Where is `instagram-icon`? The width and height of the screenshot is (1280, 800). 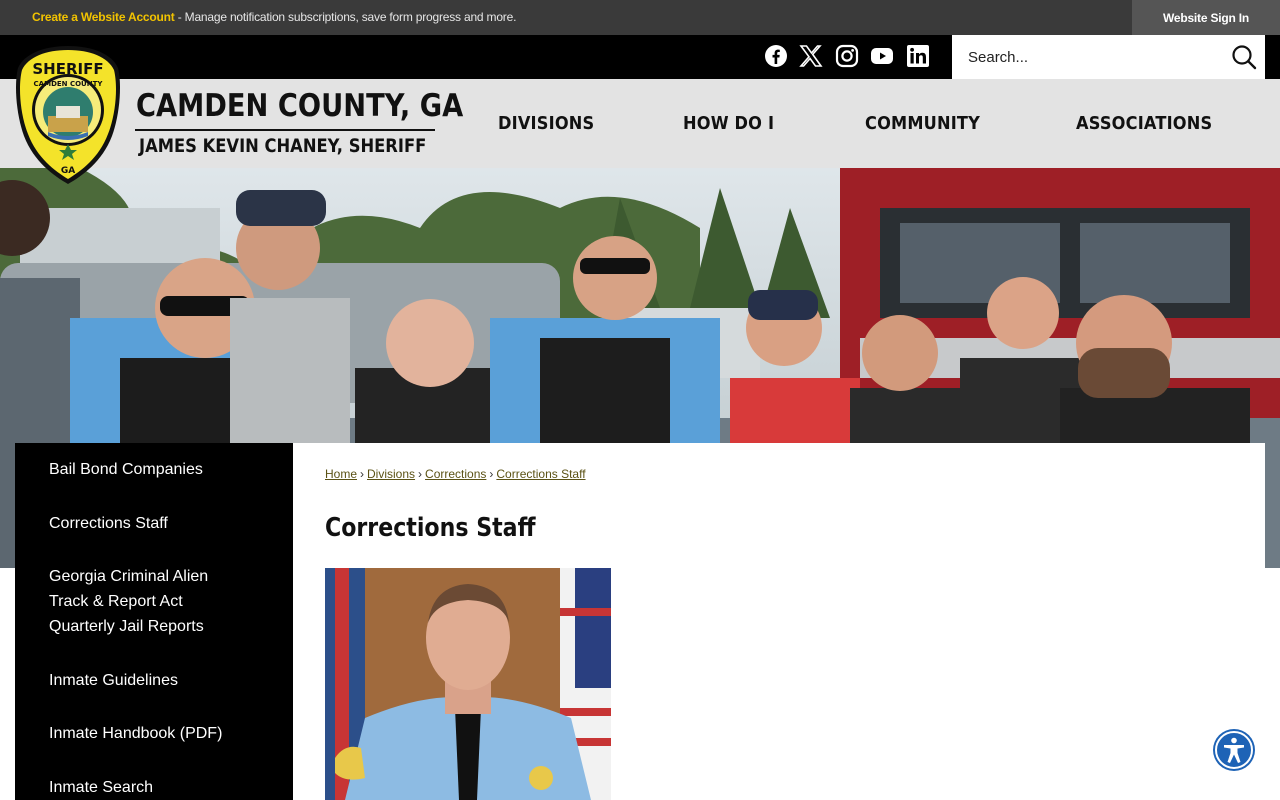 instagram-icon is located at coordinates (847, 56).